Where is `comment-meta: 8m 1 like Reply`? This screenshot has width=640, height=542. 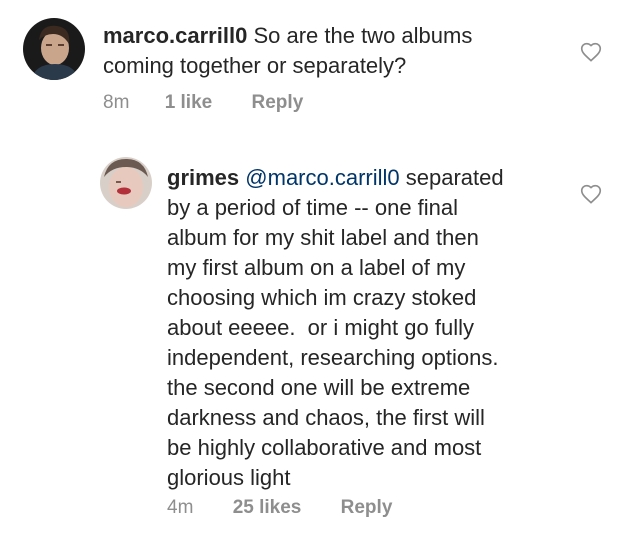 comment-meta: 8m 1 like Reply is located at coordinates (203, 103).